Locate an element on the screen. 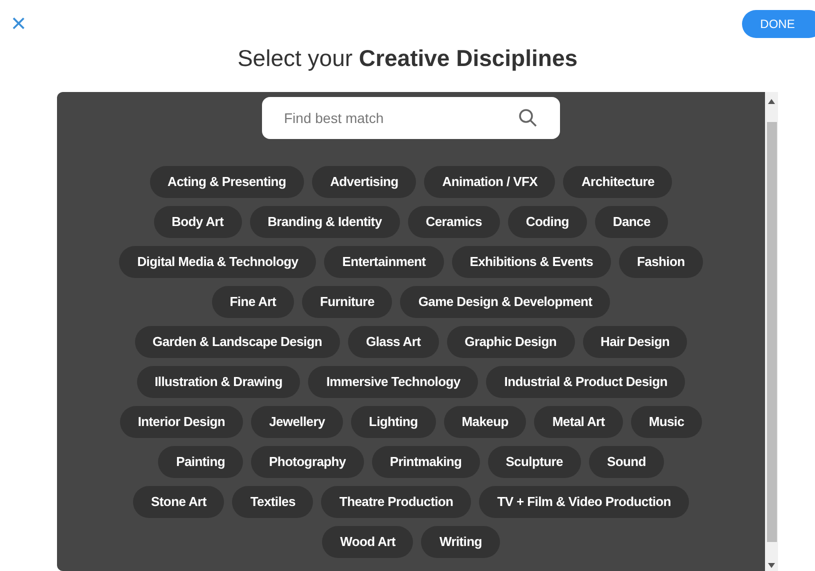 This screenshot has width=815, height=571. discipline-chip: Stone Art is located at coordinates (178, 502).